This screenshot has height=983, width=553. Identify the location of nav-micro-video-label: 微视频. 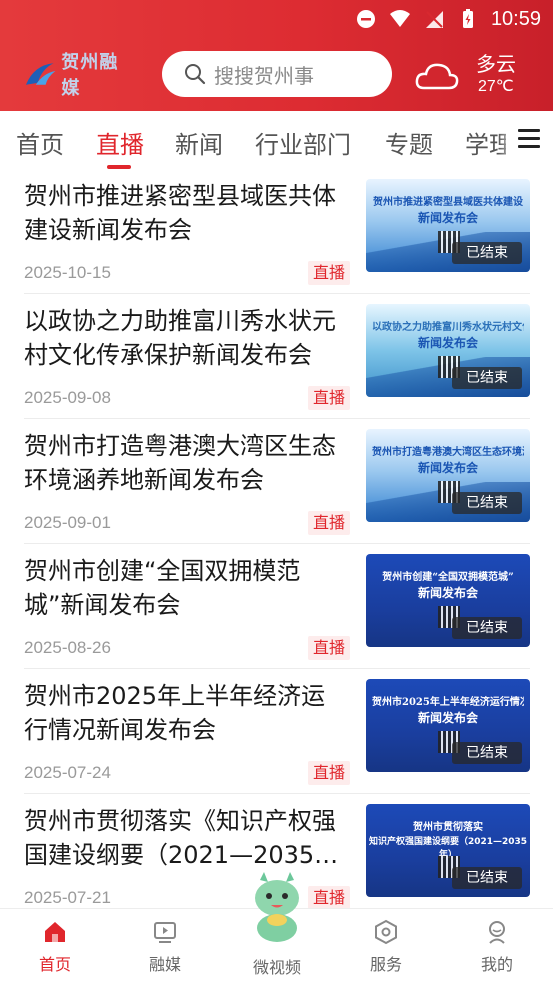
(277, 966).